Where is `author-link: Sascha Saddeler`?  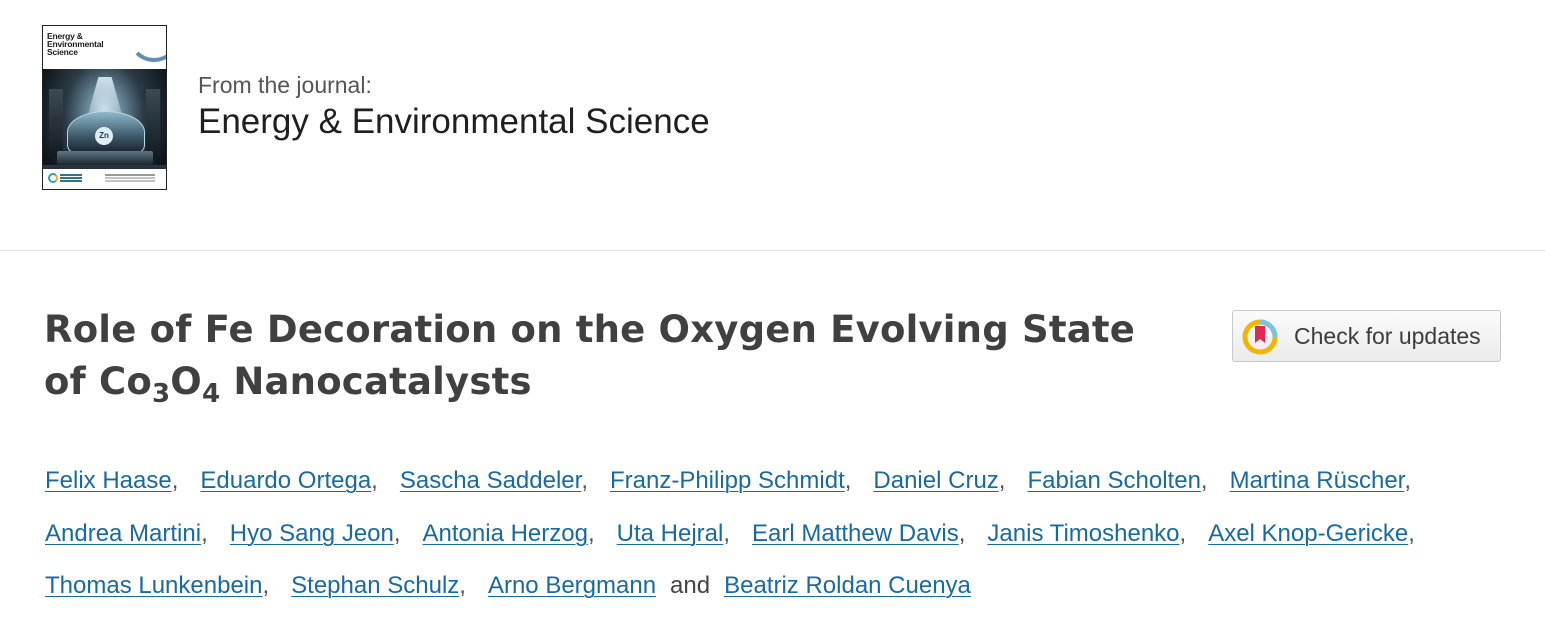 author-link: Sascha Saddeler is located at coordinates (490, 480).